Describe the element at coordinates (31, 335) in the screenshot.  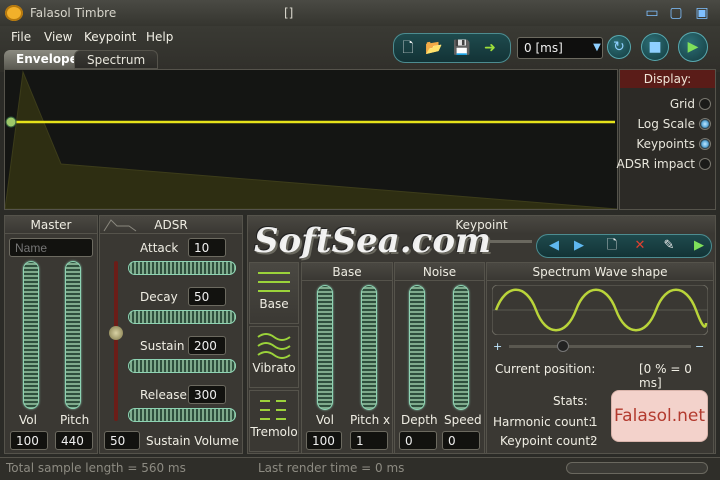
I see `master-vol-slider` at that location.